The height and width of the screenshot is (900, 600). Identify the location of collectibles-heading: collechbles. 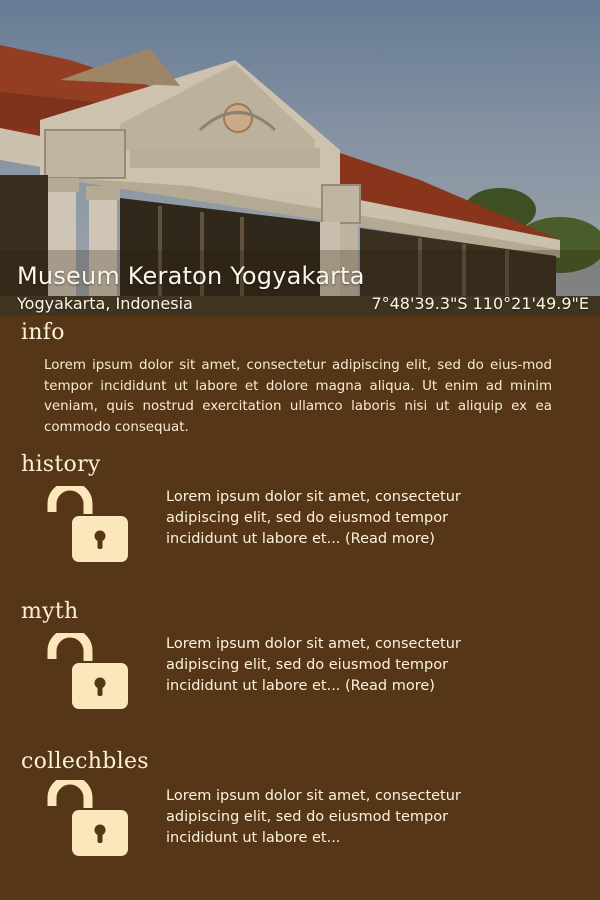
(85, 761).